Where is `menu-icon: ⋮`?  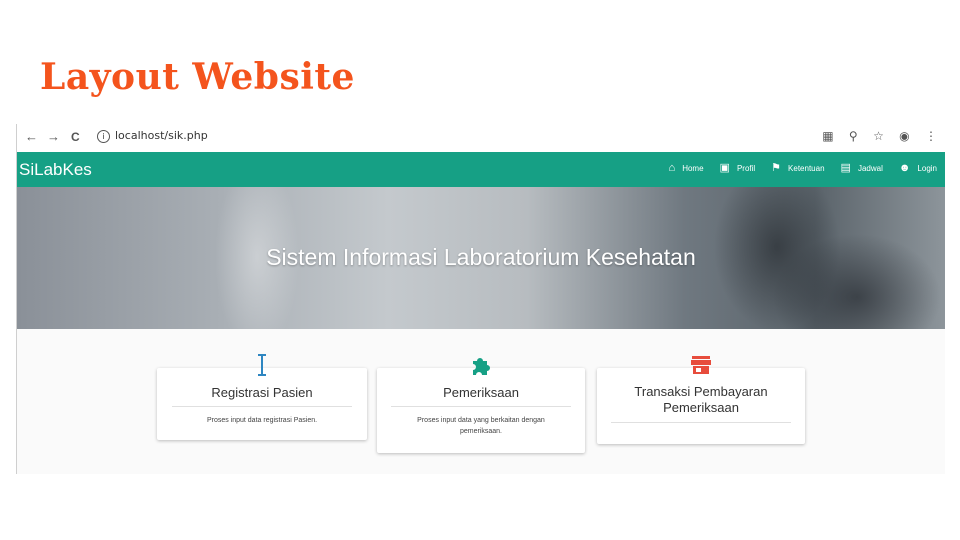
menu-icon: ⋮ is located at coordinates (931, 136).